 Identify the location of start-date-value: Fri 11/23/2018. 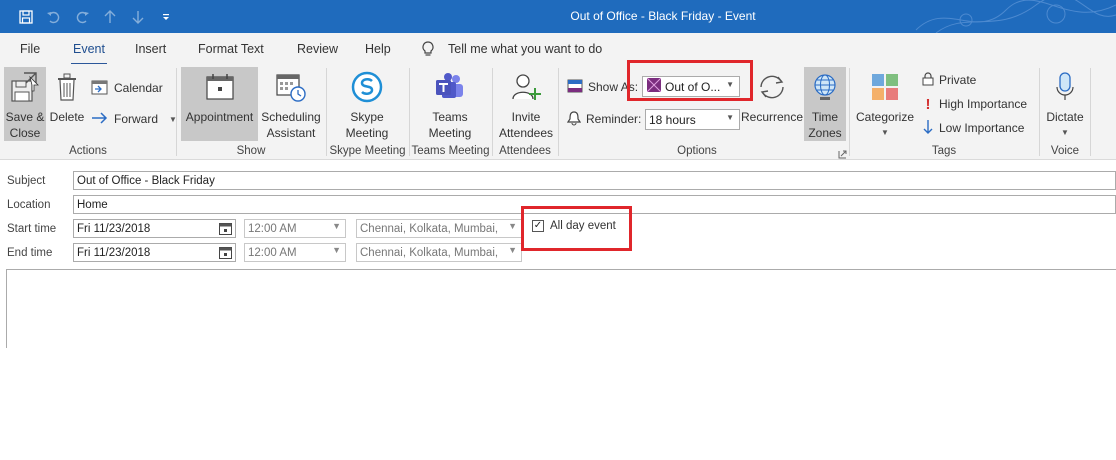
(114, 228).